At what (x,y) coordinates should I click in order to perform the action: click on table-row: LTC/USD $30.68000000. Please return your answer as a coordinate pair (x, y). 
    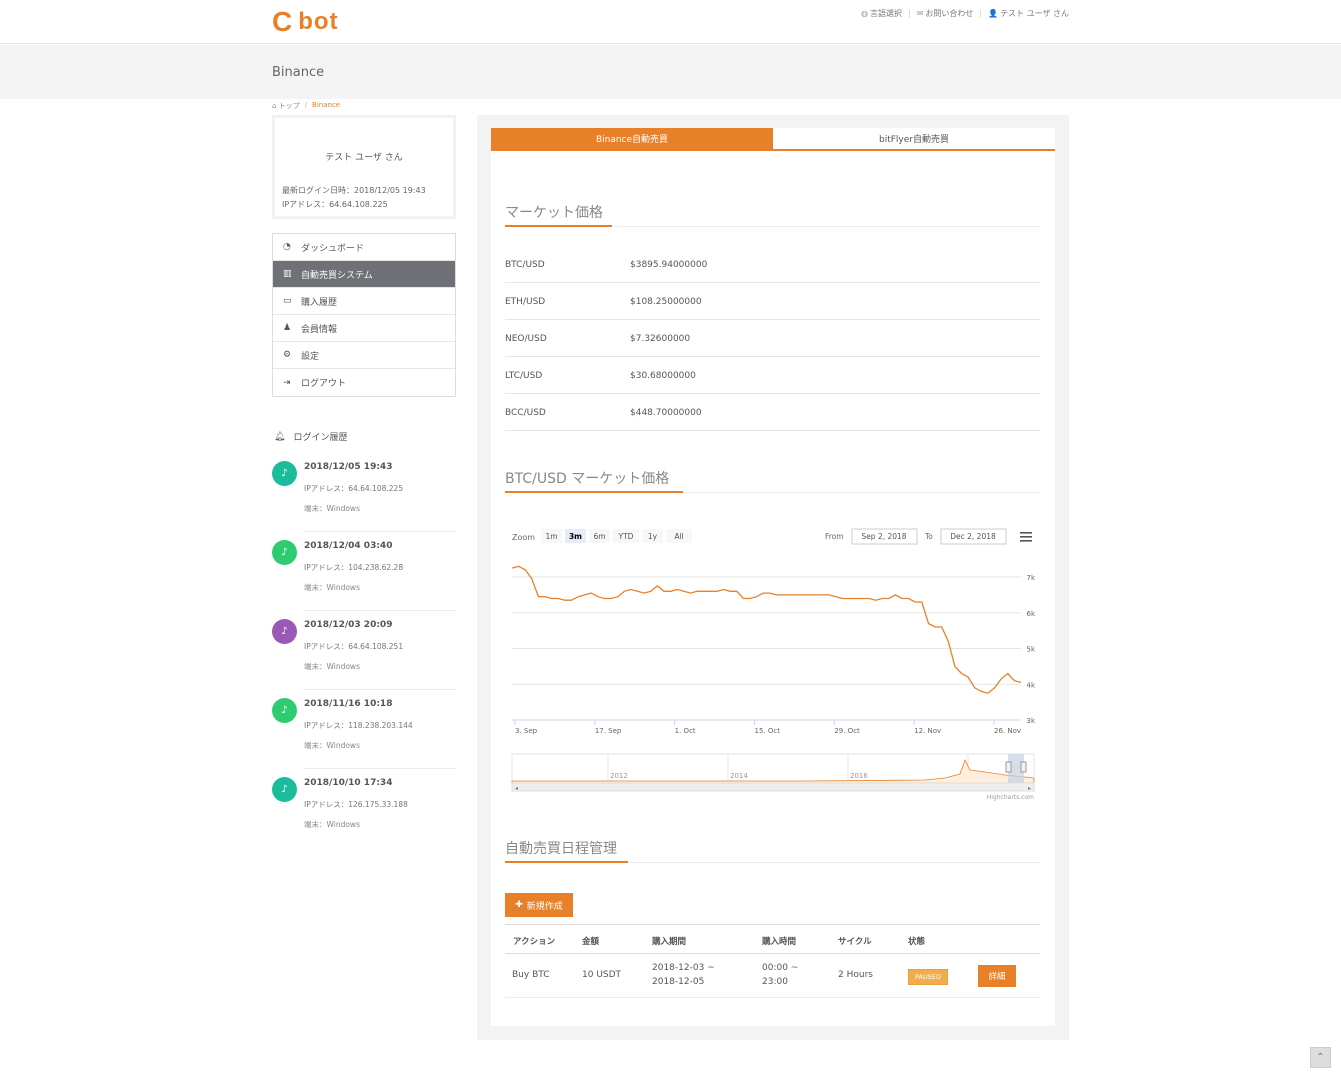
    Looking at the image, I should click on (772, 375).